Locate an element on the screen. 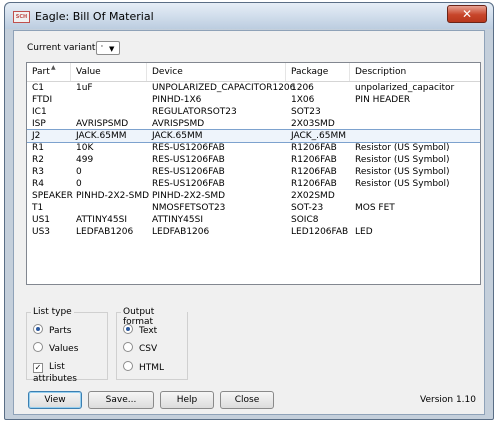 The width and height of the screenshot is (500, 426). cell-device: NMOSFETSOT23 is located at coordinates (189, 208).